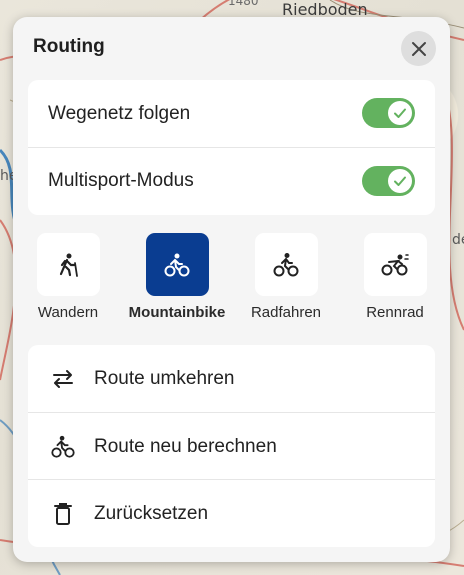 Image resolution: width=464 pixels, height=575 pixels. What do you see at coordinates (63, 379) in the screenshot?
I see `swap-arrows-icon` at bounding box center [63, 379].